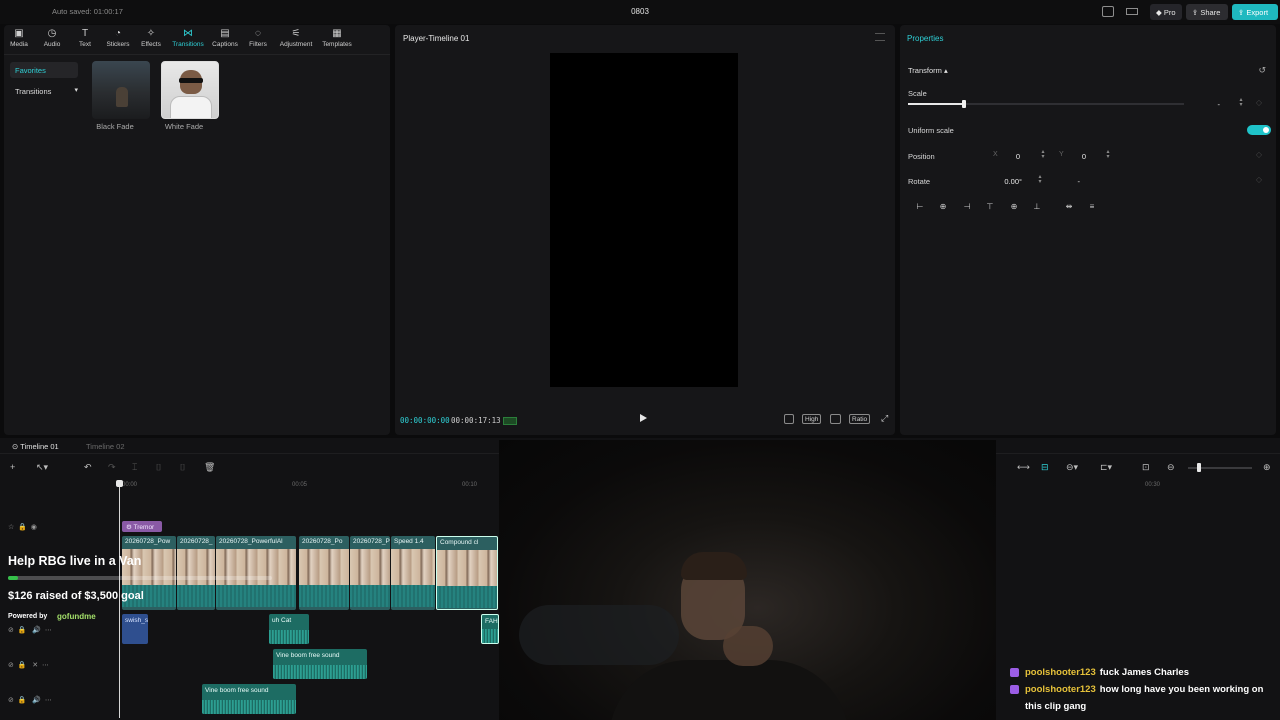  Describe the element at coordinates (112, 467) in the screenshot. I see `redo-icon: ↷` at that location.